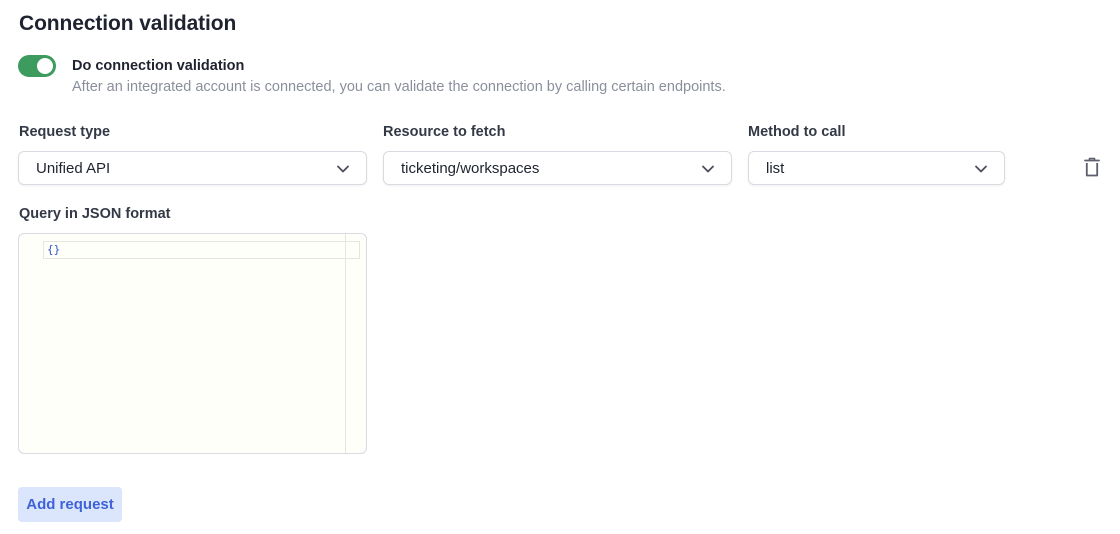 The image size is (1120, 534). I want to click on section-title: Connection validation, so click(128, 23).